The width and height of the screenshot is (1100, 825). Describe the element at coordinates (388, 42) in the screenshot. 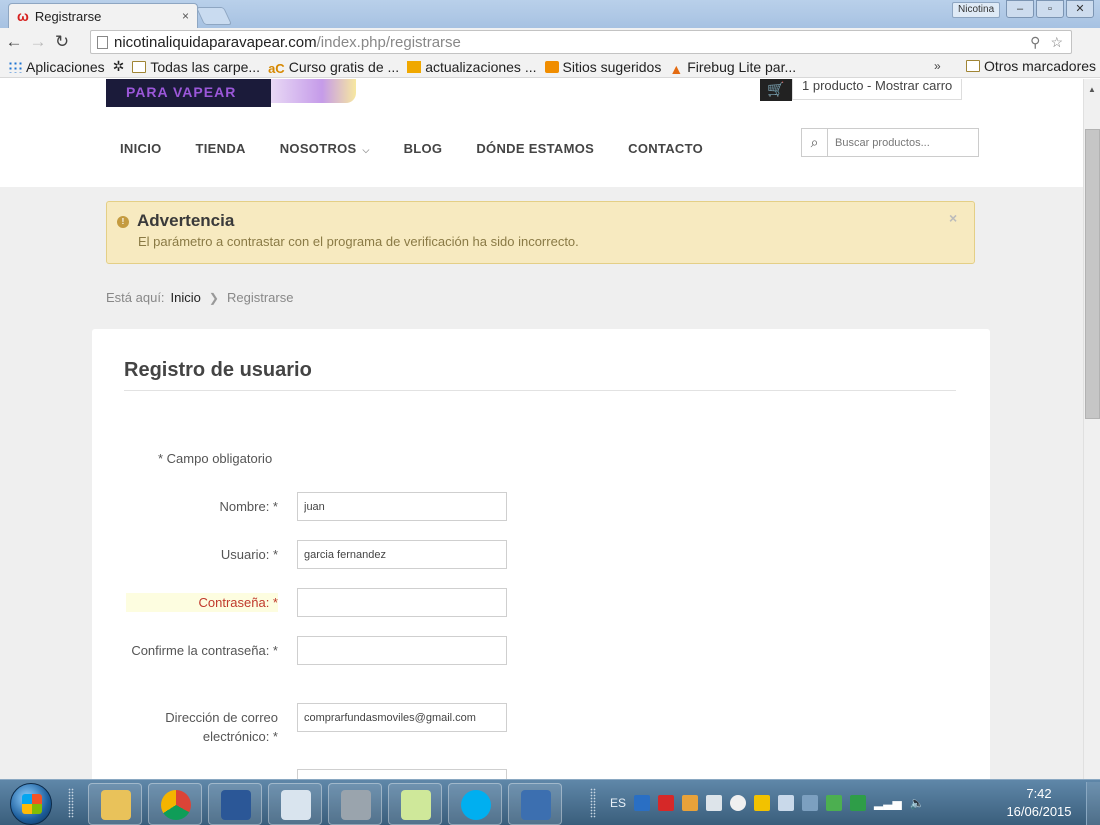

I see `url-path: /index.php/registrarse` at that location.